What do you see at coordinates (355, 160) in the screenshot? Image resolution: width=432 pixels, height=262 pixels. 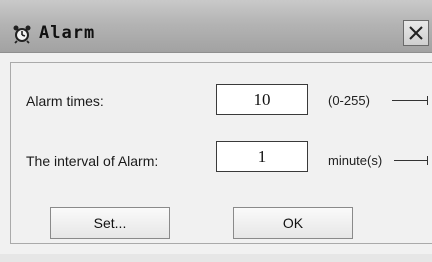 I see `interval-unit-hint: minute(s)` at bounding box center [355, 160].